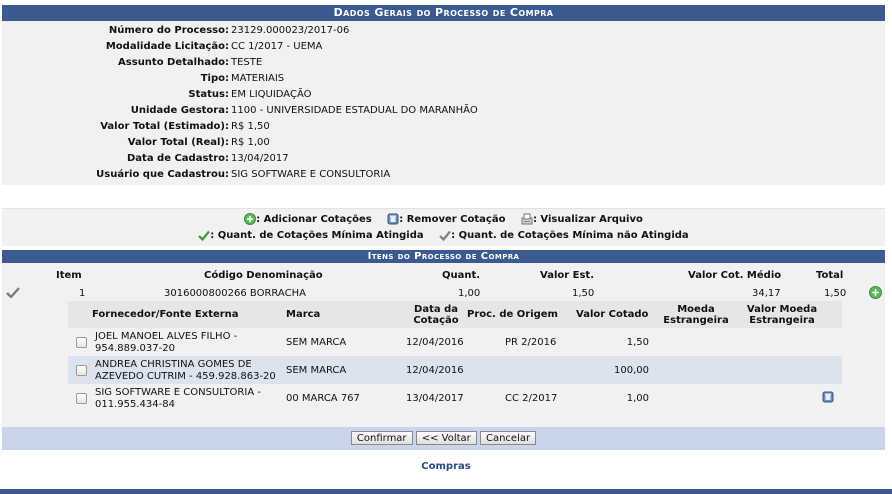  What do you see at coordinates (830, 275) in the screenshot?
I see `col-total: Total` at bounding box center [830, 275].